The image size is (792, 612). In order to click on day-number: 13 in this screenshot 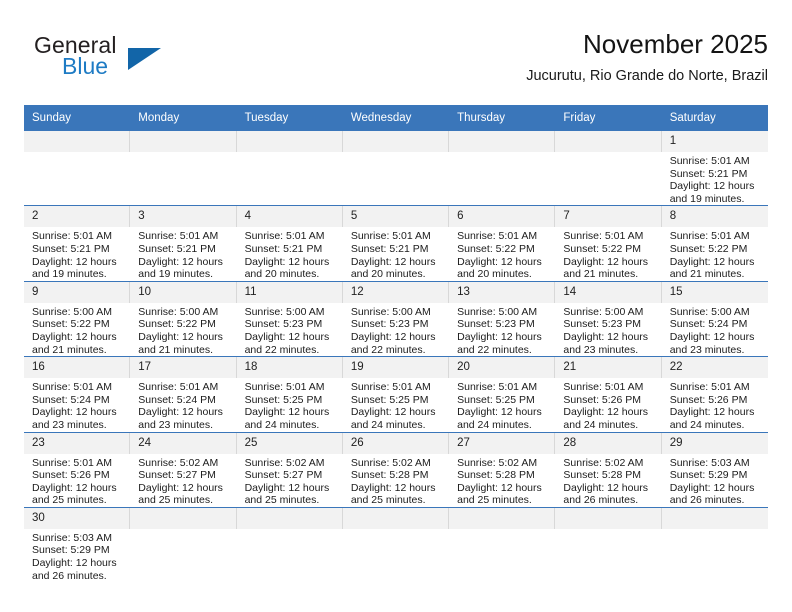, I will do `click(502, 292)`.